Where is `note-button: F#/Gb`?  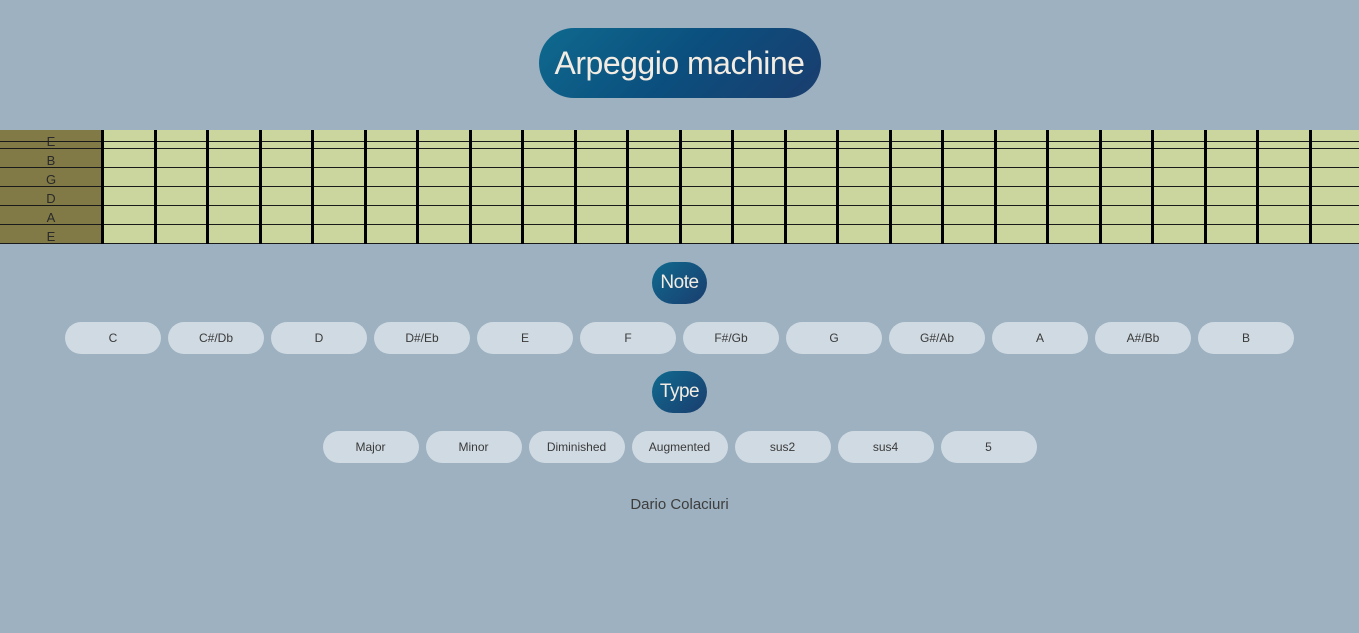 note-button: F#/Gb is located at coordinates (731, 338).